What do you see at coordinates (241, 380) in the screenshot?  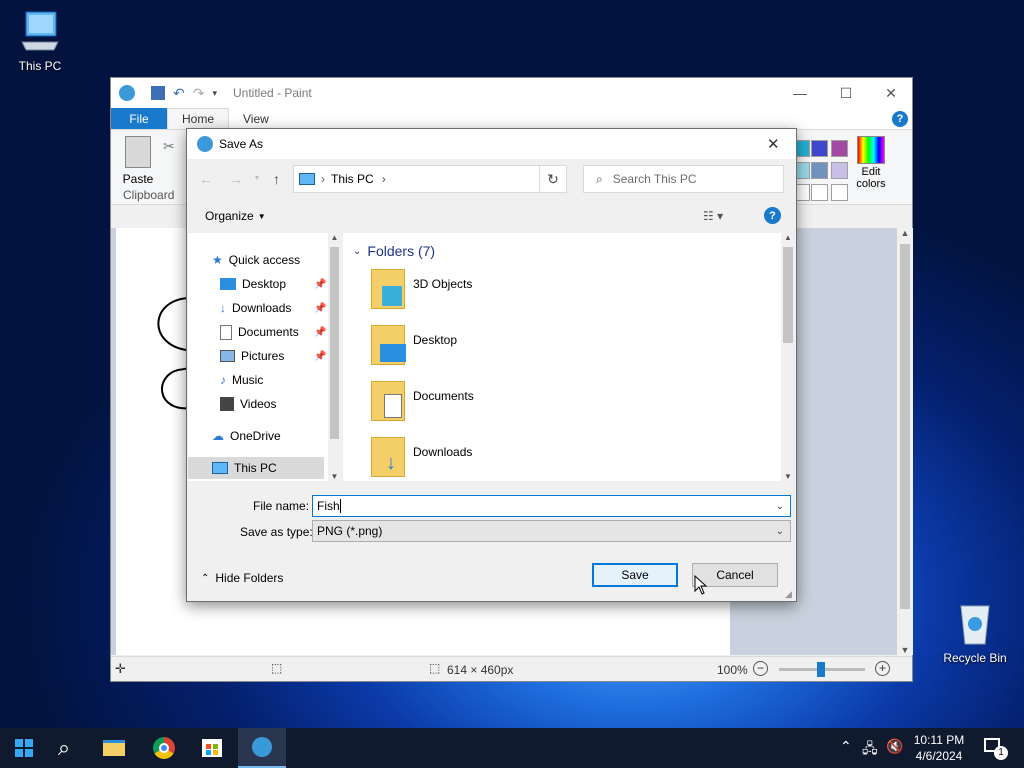 I see `nav-music: ♪ Music` at bounding box center [241, 380].